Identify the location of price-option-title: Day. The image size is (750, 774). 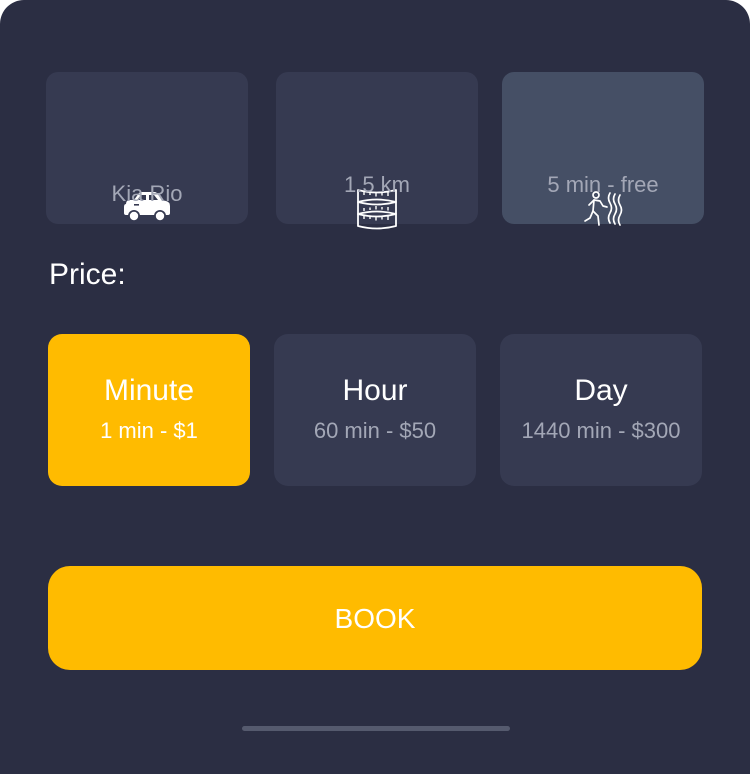
(601, 390).